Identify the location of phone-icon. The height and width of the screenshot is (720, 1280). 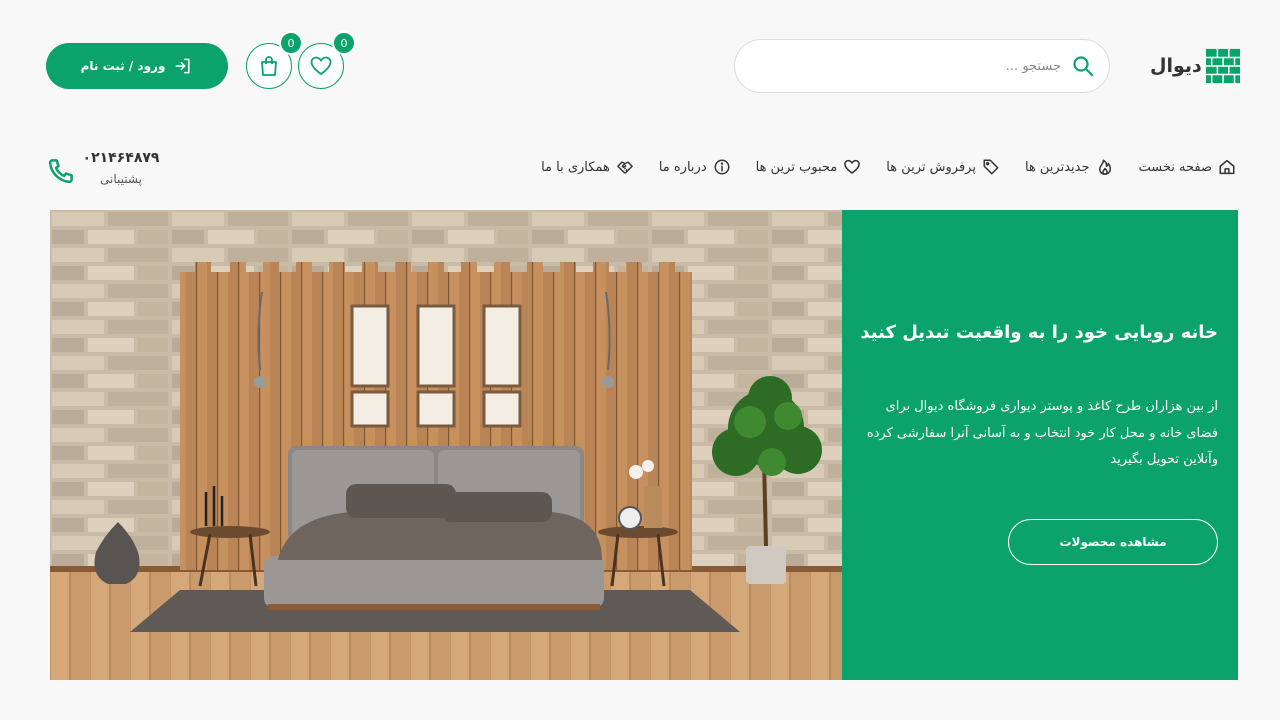
(60, 171).